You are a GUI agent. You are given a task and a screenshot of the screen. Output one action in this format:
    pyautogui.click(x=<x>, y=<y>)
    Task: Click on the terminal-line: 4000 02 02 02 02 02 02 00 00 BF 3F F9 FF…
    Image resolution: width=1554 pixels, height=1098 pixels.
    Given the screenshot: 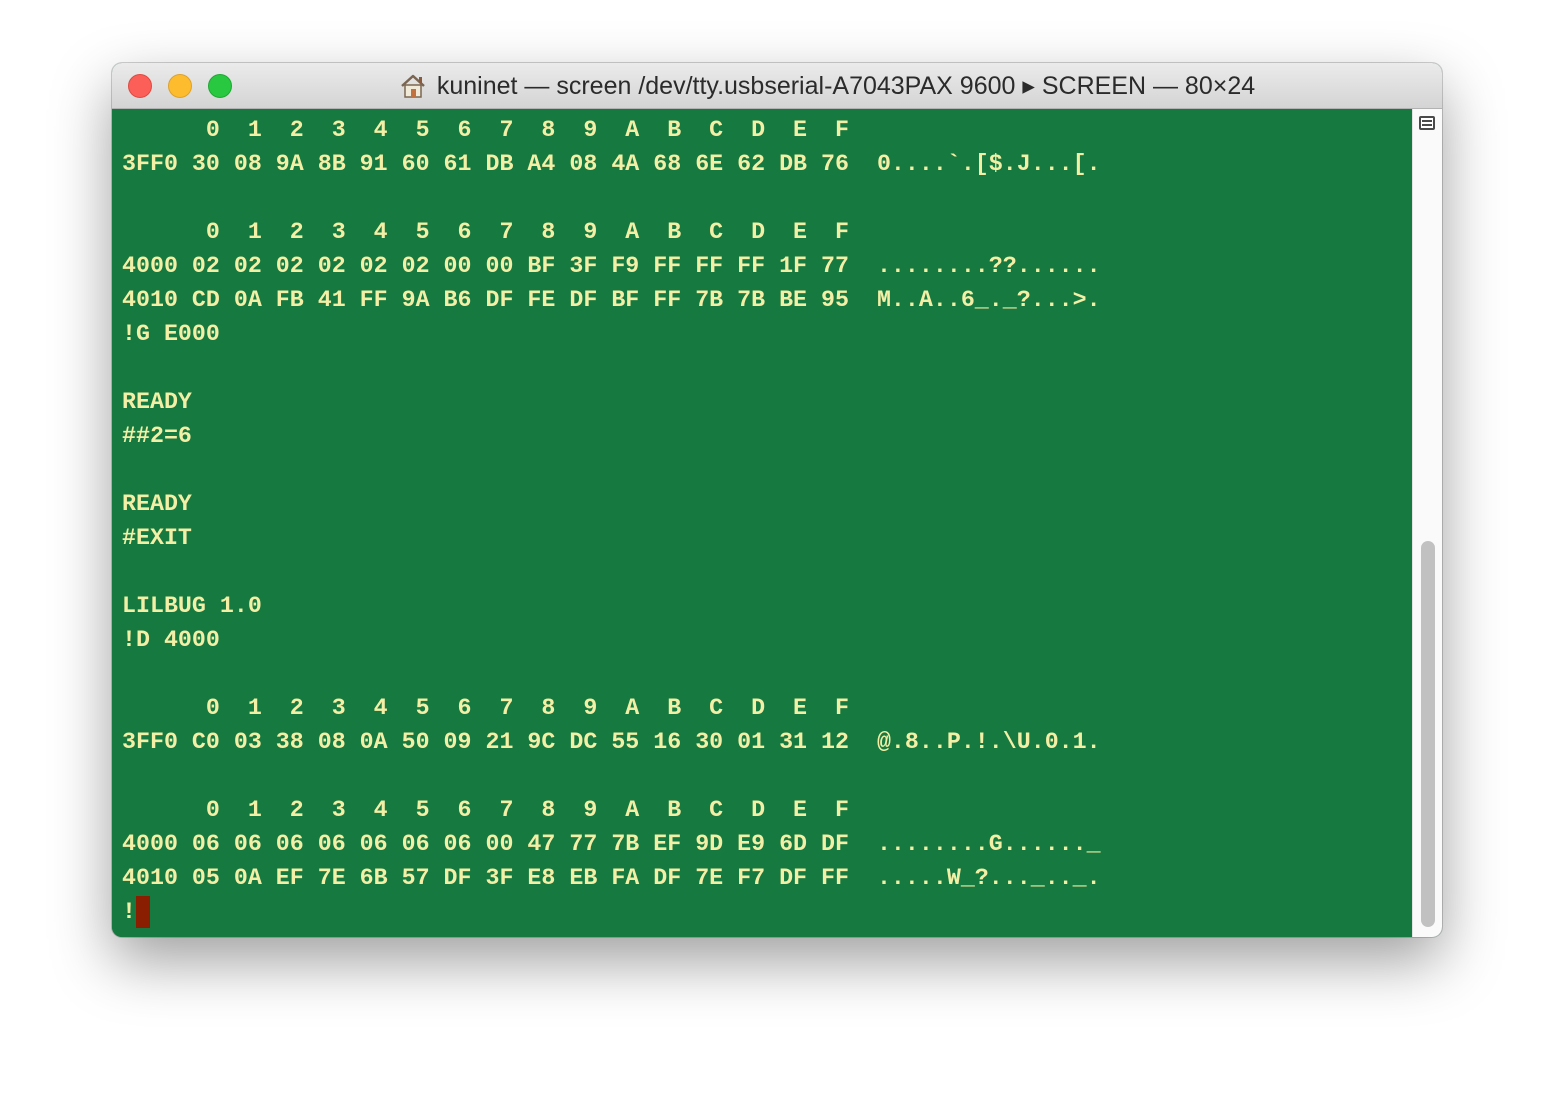 What is the action you would take?
    pyautogui.click(x=611, y=266)
    